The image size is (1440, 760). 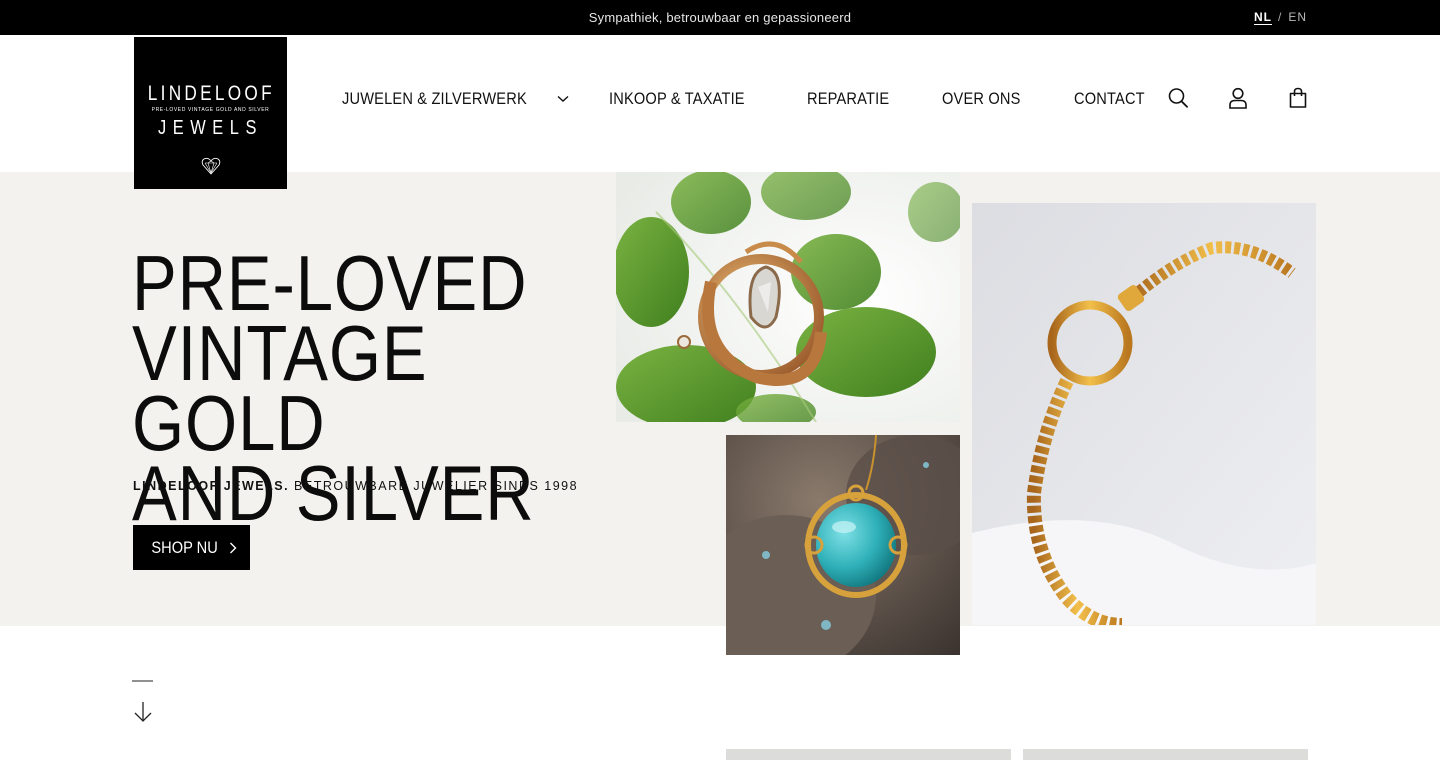 I want to click on bracelet-product-image, so click(x=1144, y=414).